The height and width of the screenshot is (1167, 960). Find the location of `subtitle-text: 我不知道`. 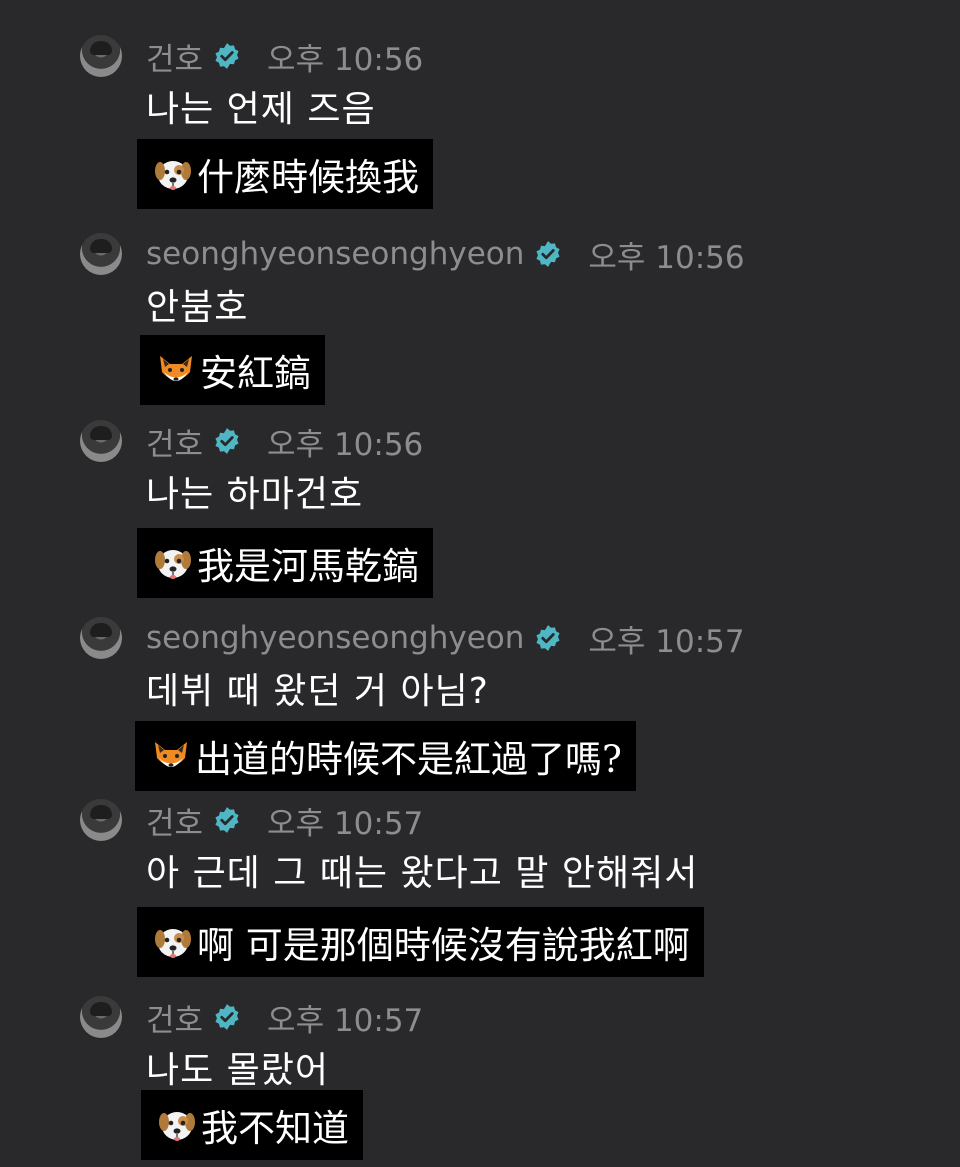

subtitle-text: 我不知道 is located at coordinates (275, 1128).